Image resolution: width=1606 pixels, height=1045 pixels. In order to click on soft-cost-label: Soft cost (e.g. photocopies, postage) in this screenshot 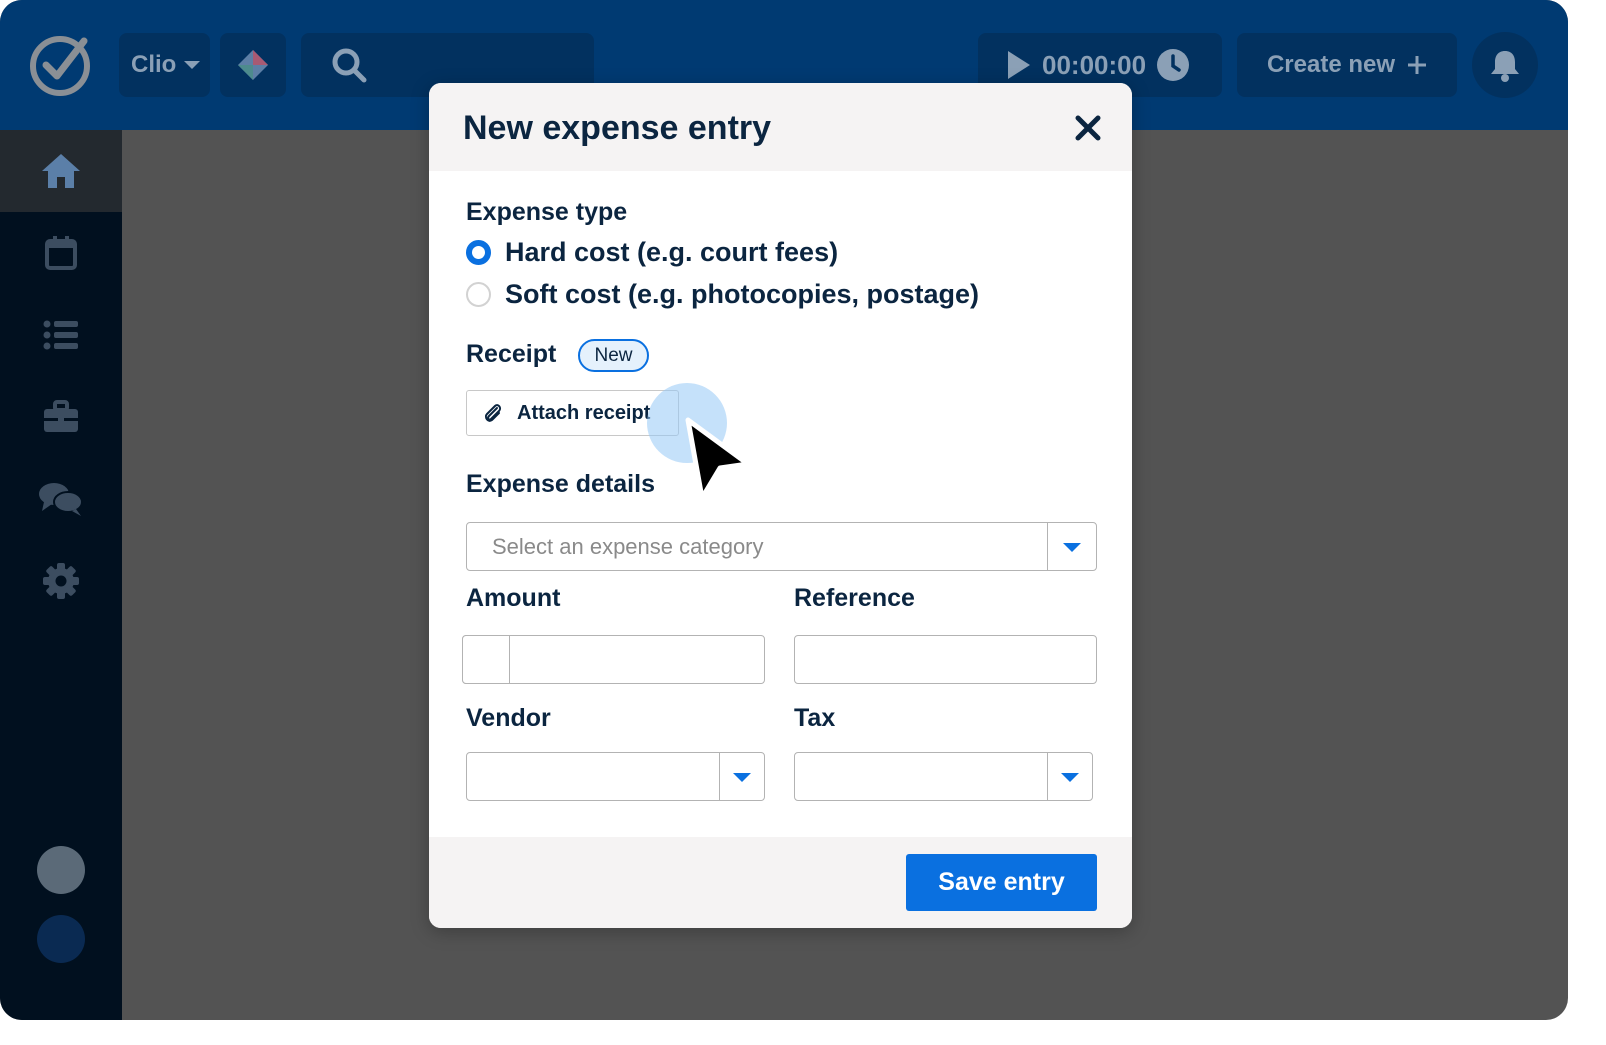, I will do `click(742, 294)`.